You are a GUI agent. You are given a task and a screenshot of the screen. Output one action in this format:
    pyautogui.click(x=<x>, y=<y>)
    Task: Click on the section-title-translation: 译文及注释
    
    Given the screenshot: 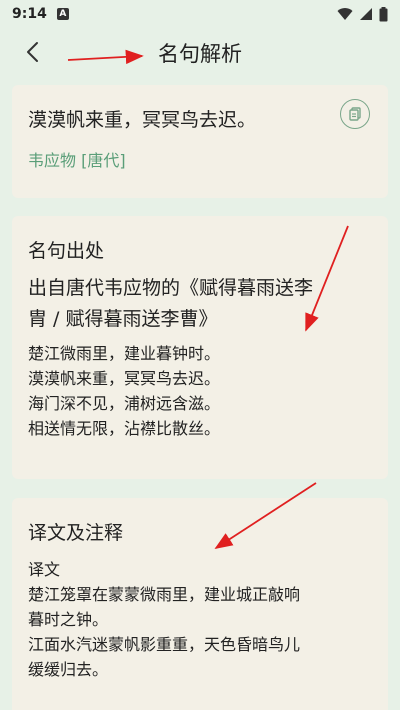 What is the action you would take?
    pyautogui.click(x=76, y=533)
    